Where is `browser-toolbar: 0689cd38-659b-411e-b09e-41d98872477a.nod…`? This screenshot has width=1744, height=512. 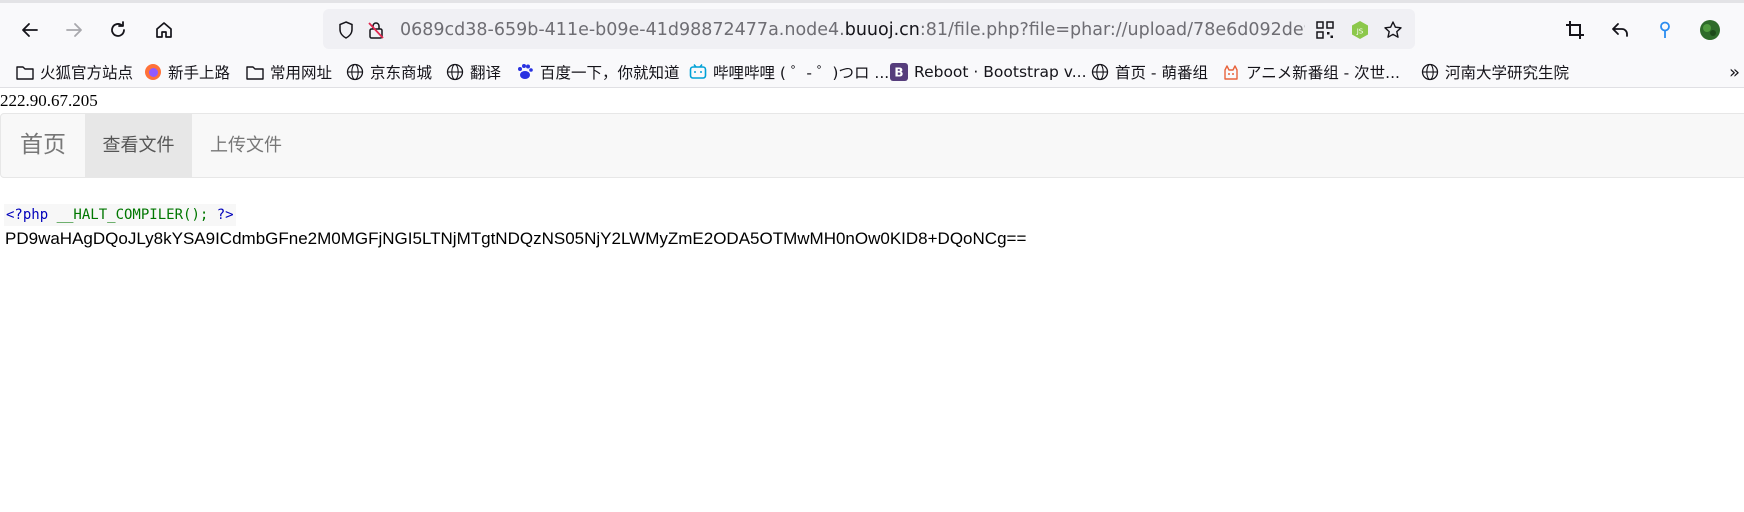
browser-toolbar: 0689cd38-659b-411e-b09e-41d98872477a.nod… is located at coordinates (872, 28).